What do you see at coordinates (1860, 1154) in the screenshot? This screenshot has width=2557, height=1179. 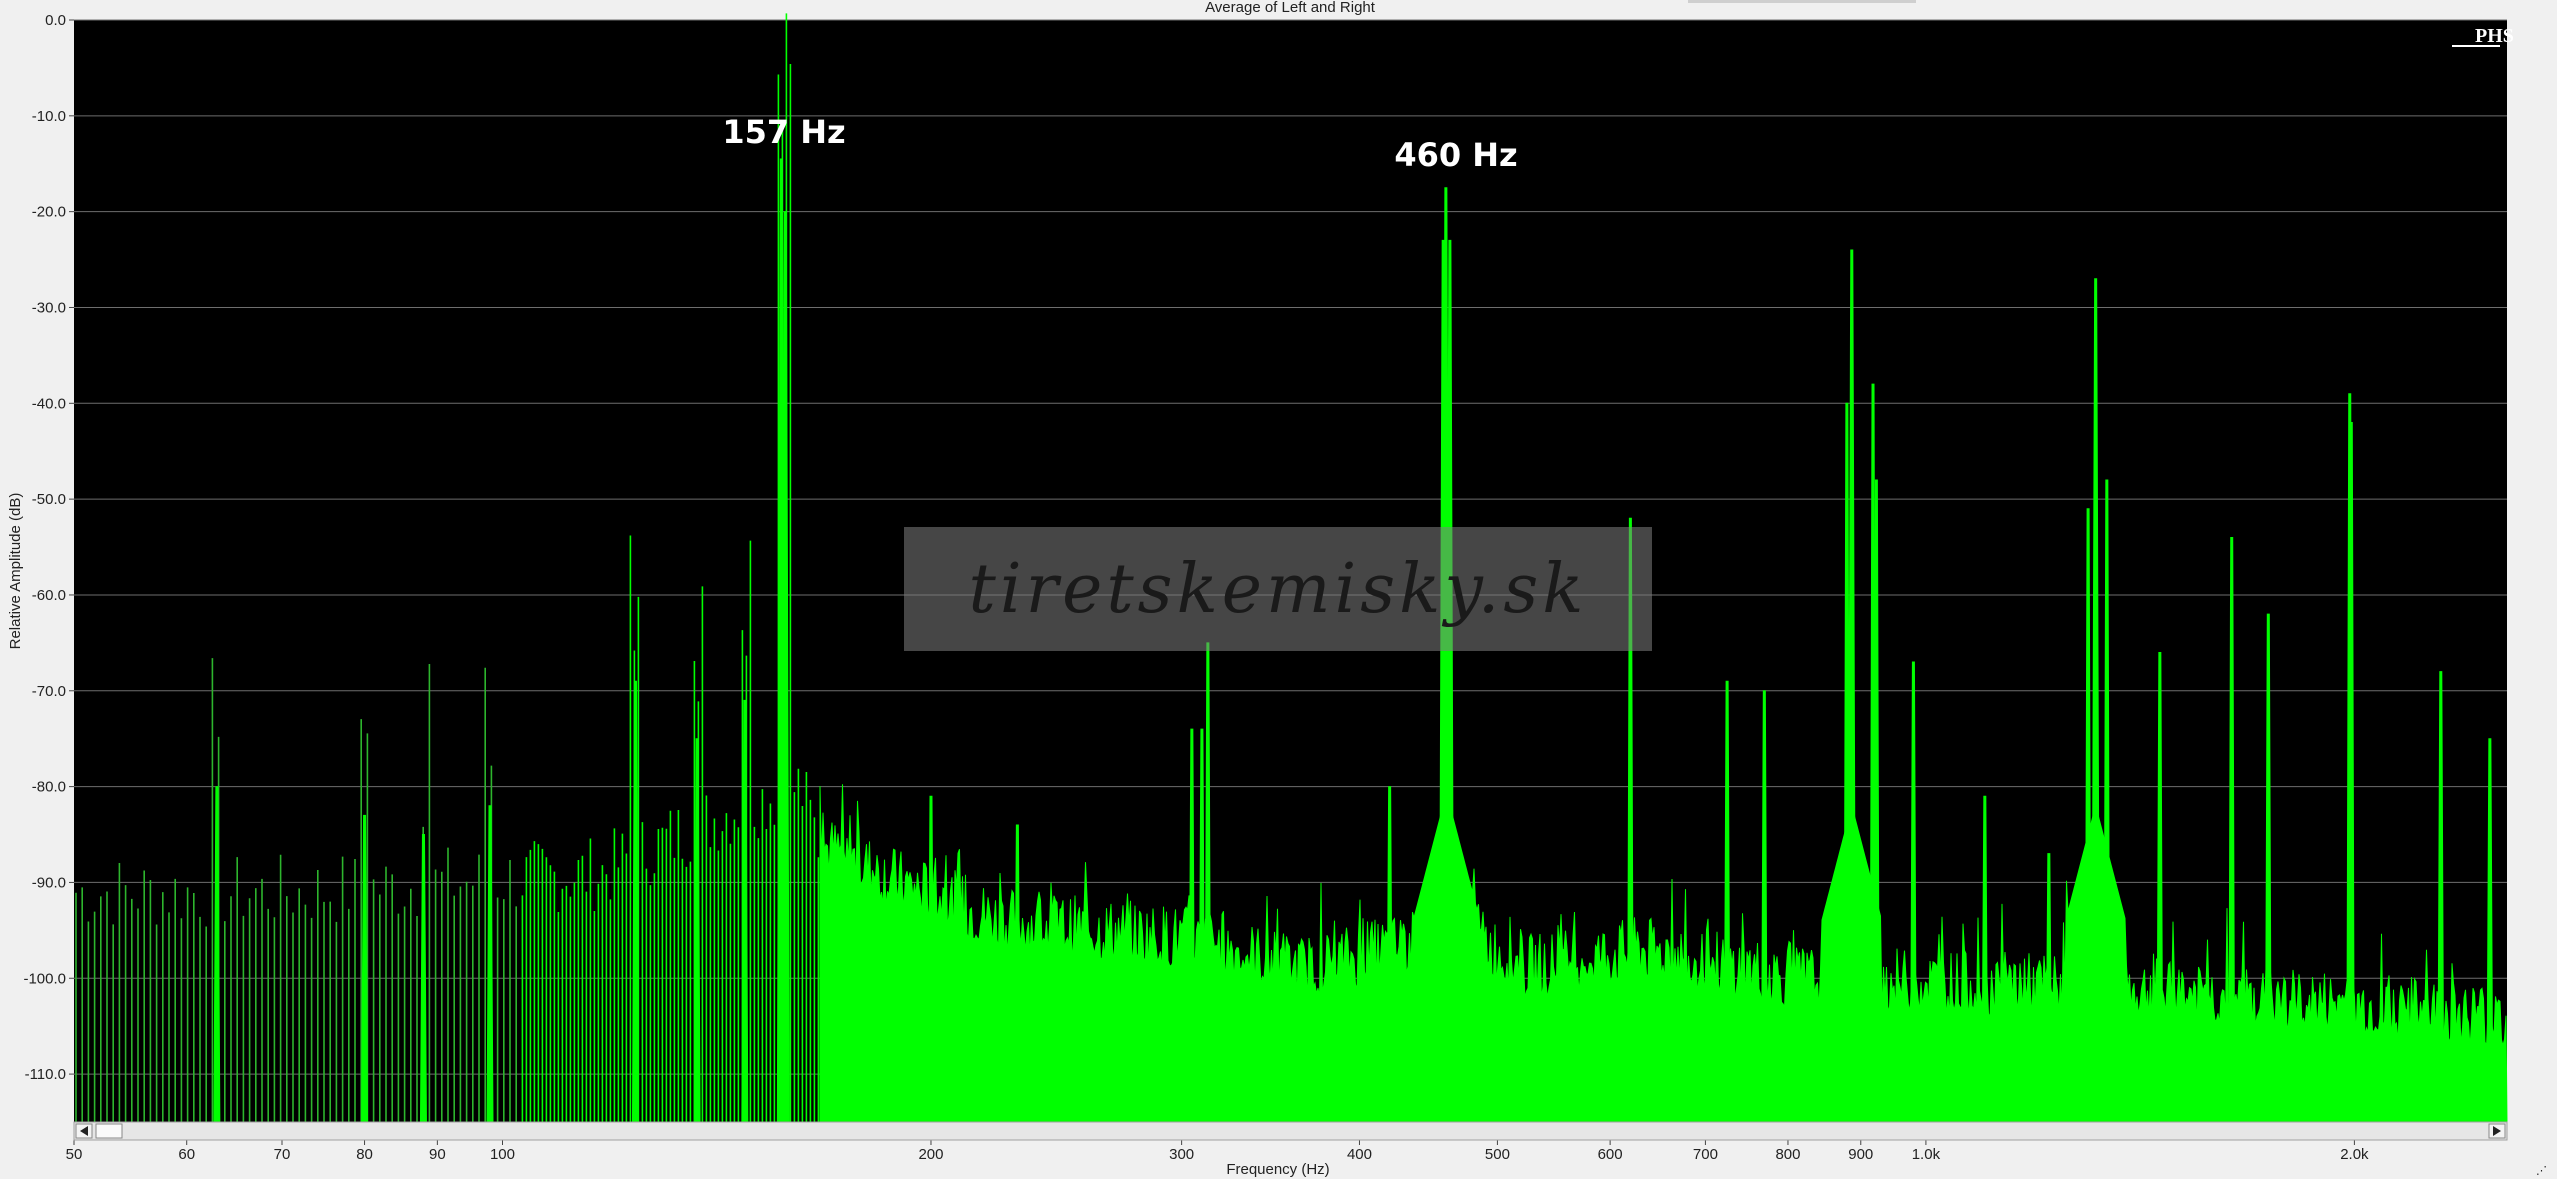 I see `x-tick-label: 900` at bounding box center [1860, 1154].